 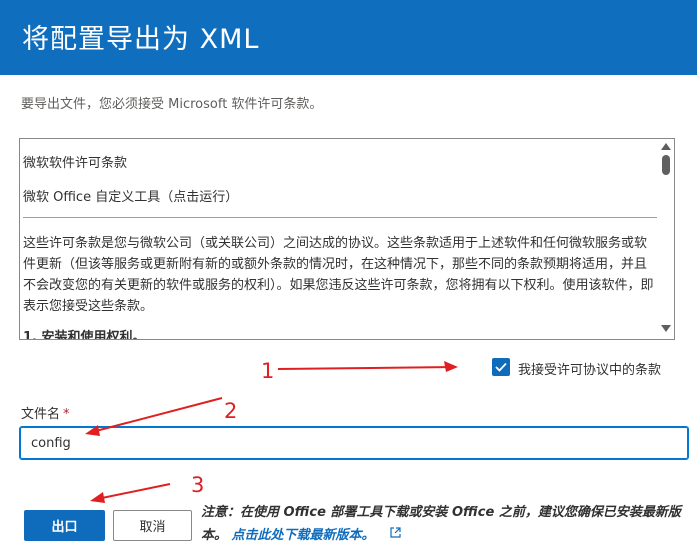 What do you see at coordinates (198, 485) in the screenshot?
I see `annotation-number-3: 3` at bounding box center [198, 485].